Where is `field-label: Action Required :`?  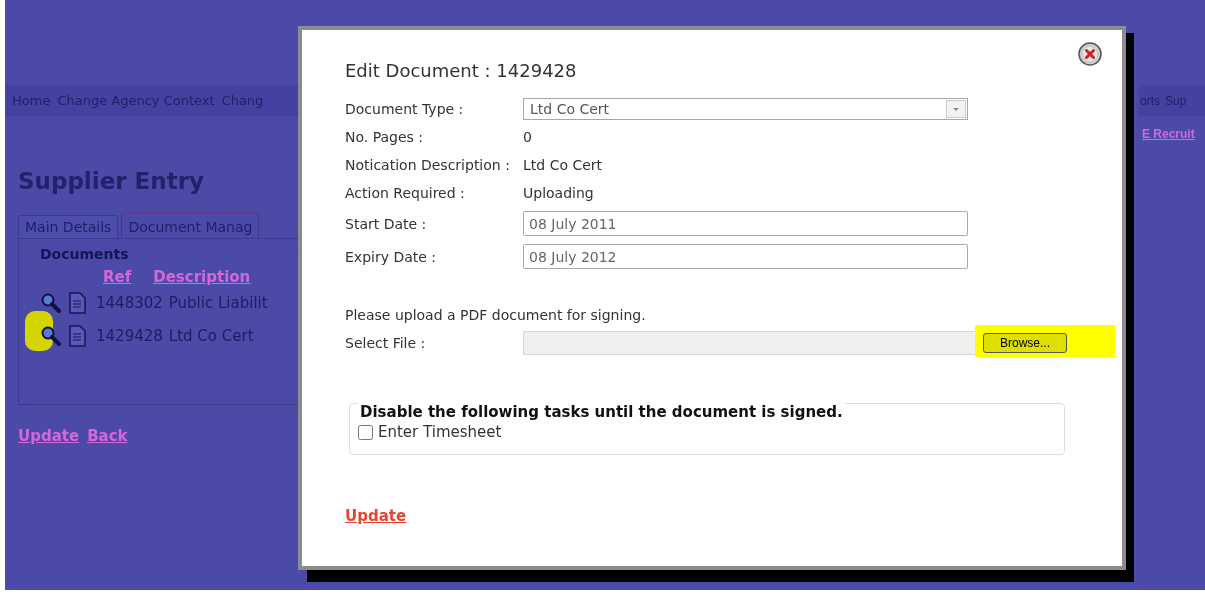
field-label: Action Required : is located at coordinates (405, 193).